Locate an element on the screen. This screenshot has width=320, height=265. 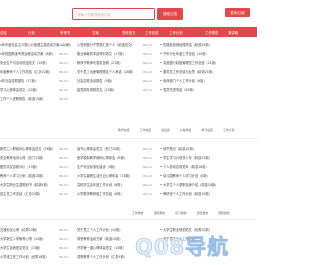
list-item: 感恩教育活动方案（精选10篇） is located at coordinates (100, 238).